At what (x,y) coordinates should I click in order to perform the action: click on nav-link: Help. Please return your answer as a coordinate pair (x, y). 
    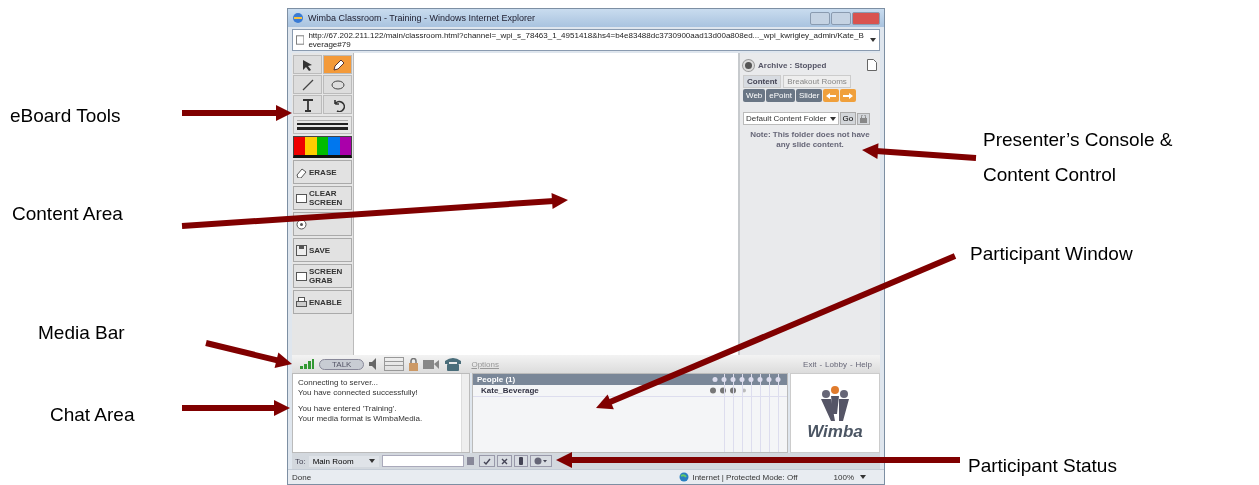
    Looking at the image, I should click on (863, 364).